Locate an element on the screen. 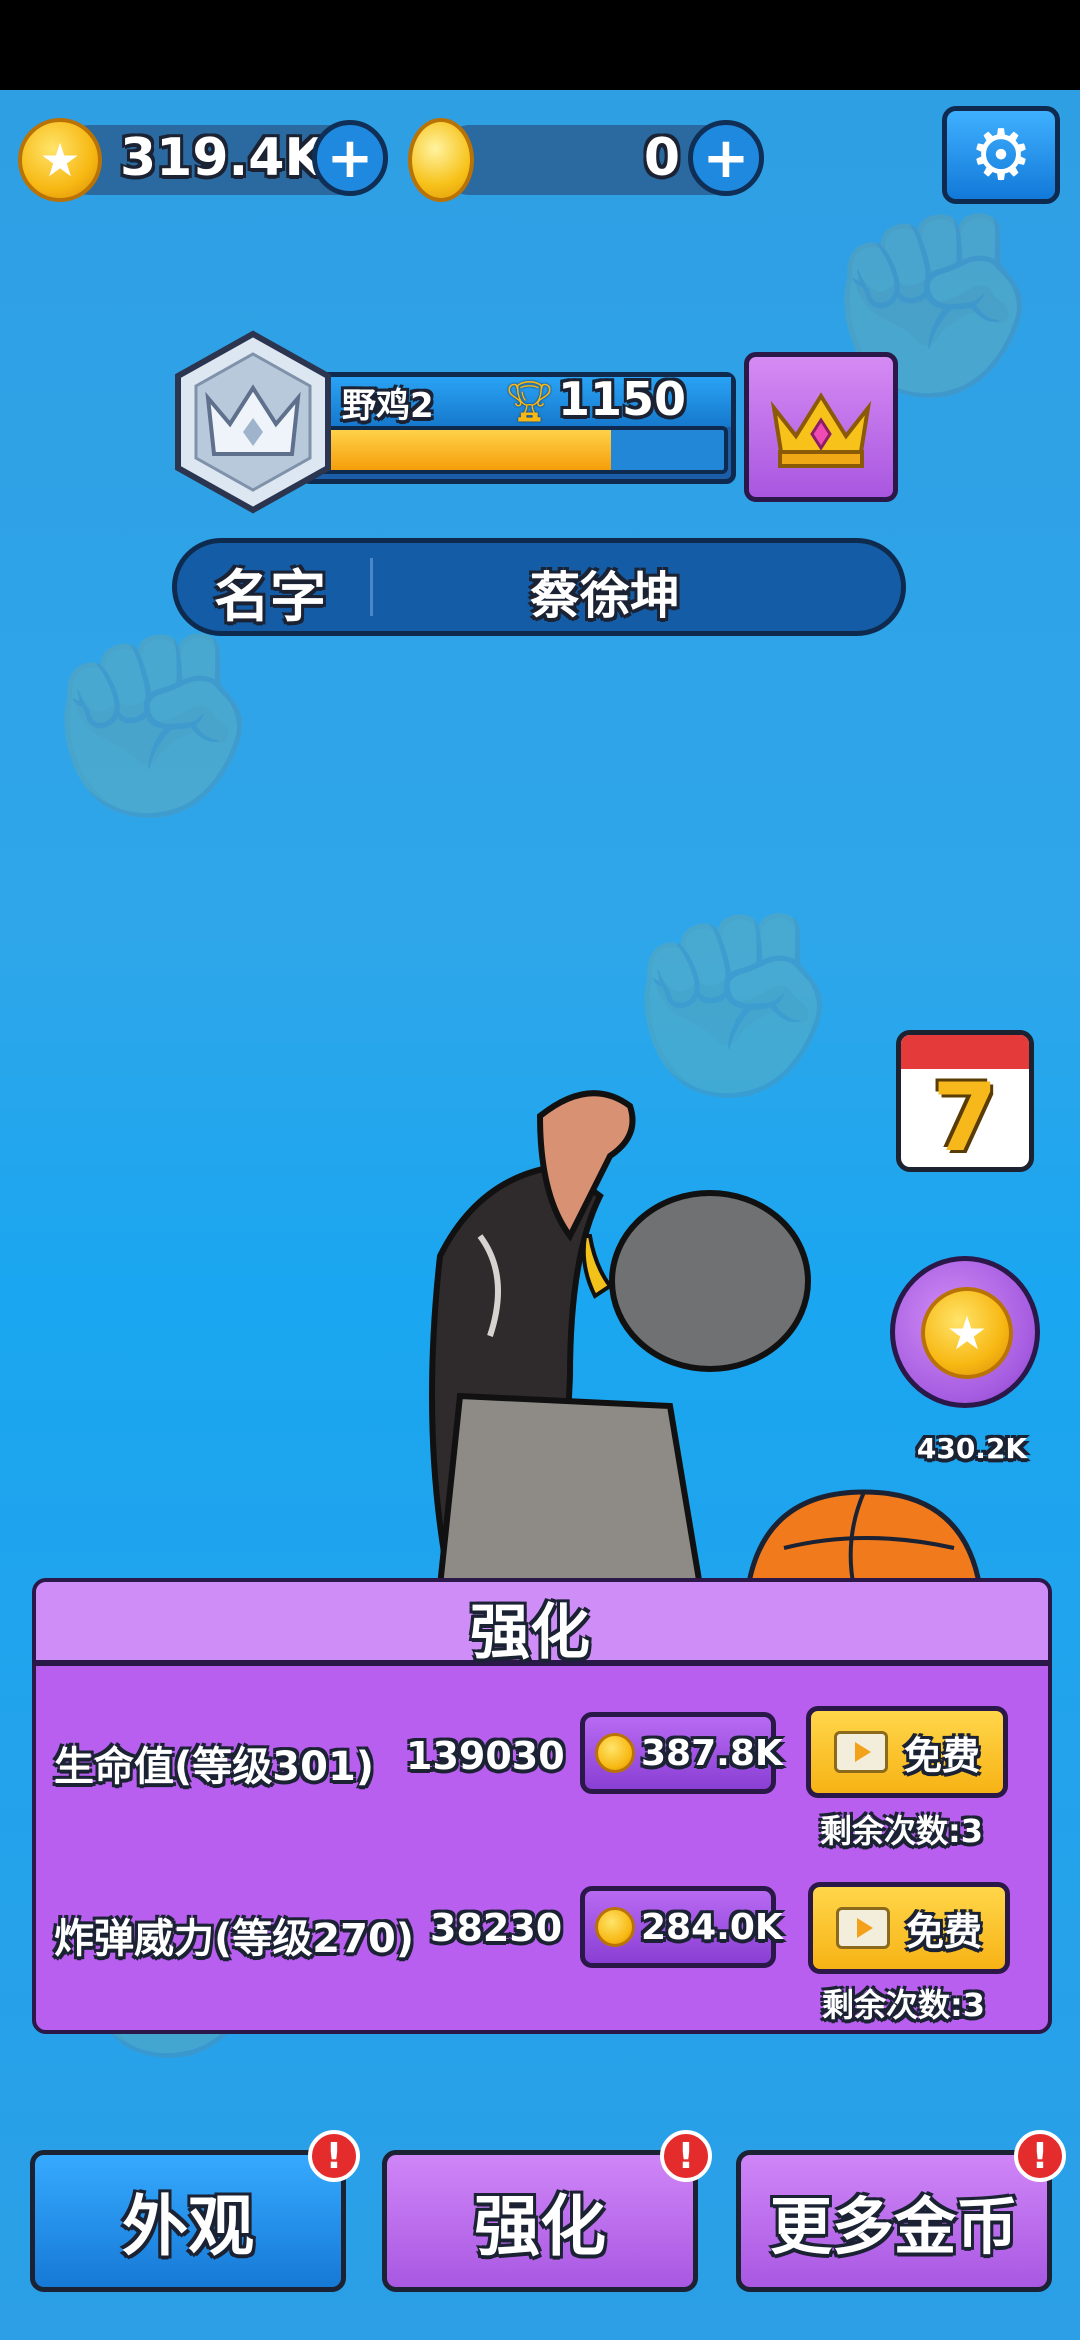  basketball-icon is located at coordinates (864, 1538).